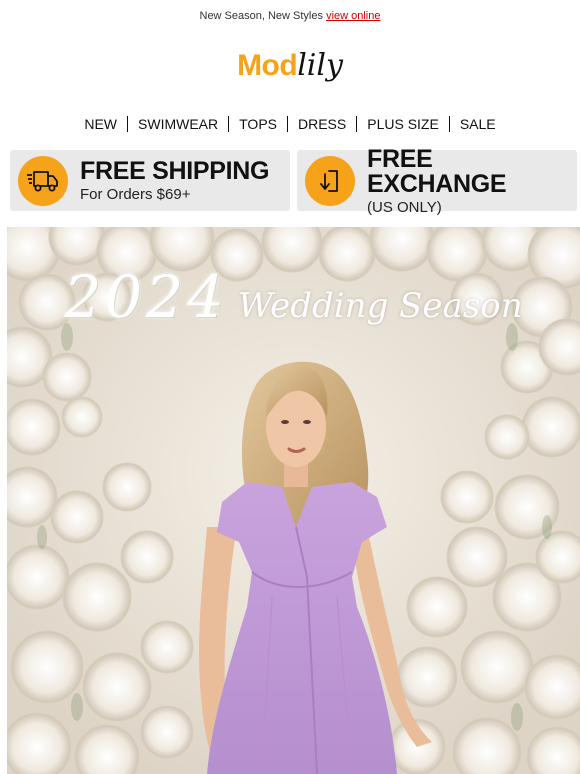 This screenshot has height=774, width=580. I want to click on hero-headline: 2024 Wedding Season, so click(293, 297).